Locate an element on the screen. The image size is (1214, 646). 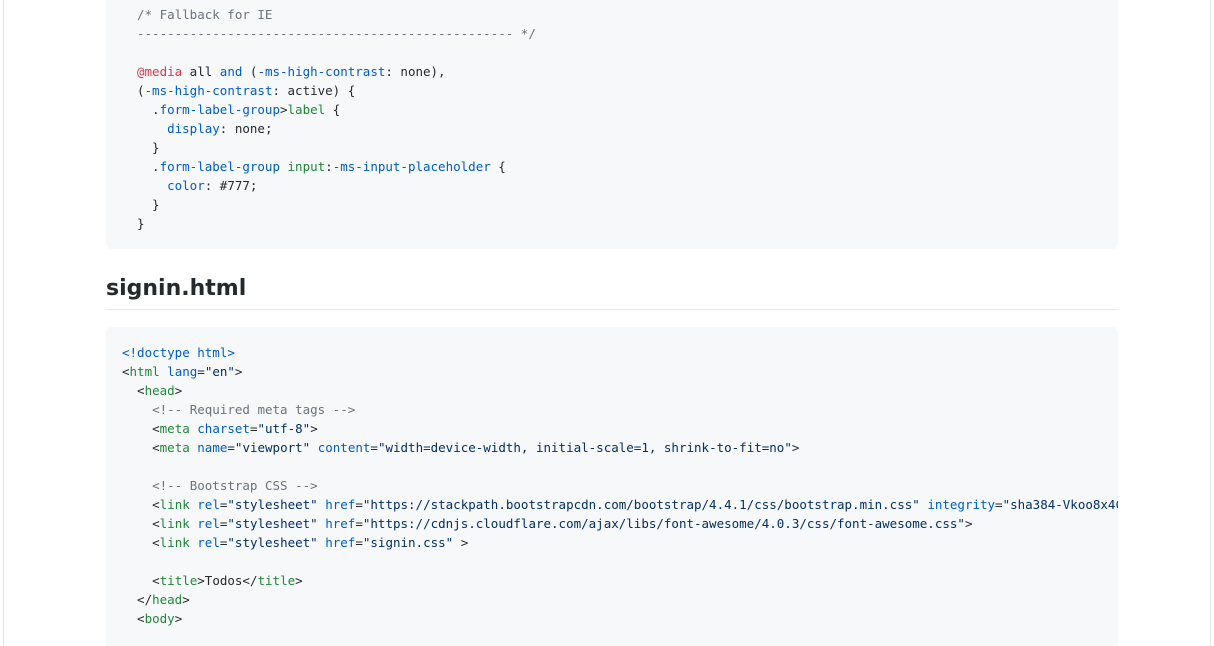
css-code-line: display: none; is located at coordinates (619, 128).